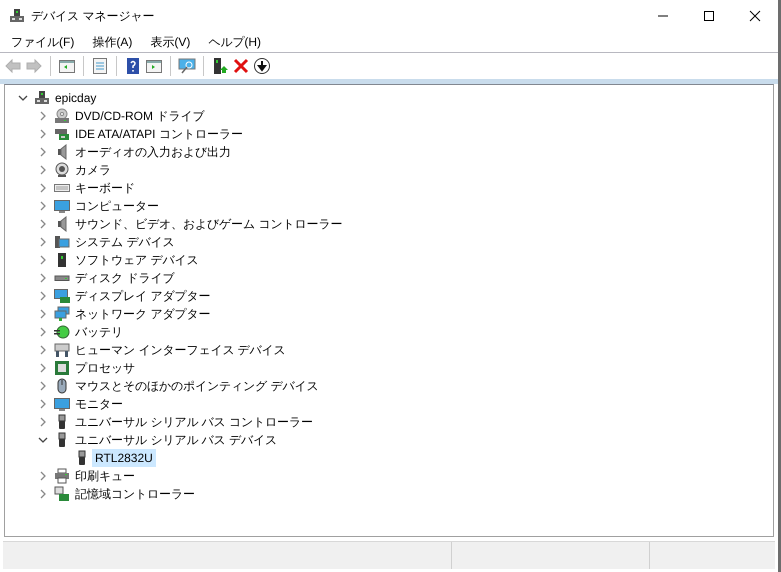 Image resolution: width=781 pixels, height=572 pixels. I want to click on tree-item: システム デバイス, so click(125, 242).